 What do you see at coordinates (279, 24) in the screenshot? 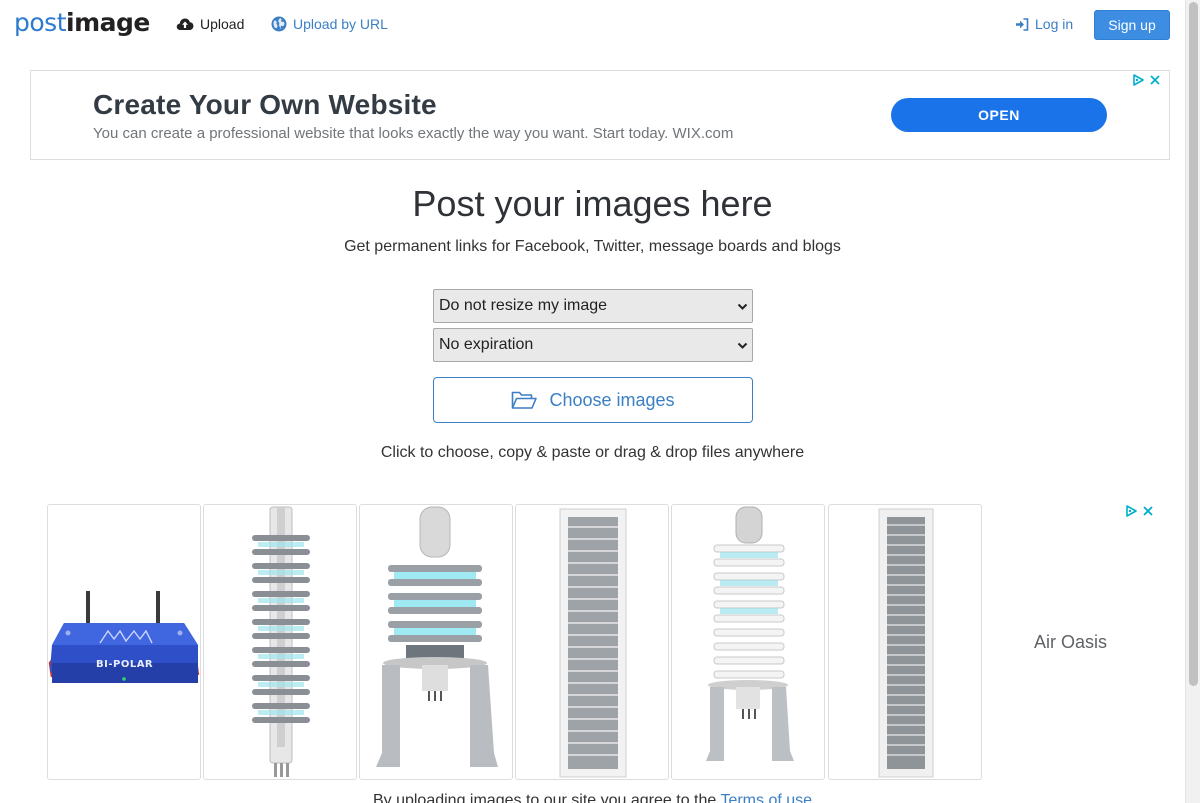
I see `globe-icon` at bounding box center [279, 24].